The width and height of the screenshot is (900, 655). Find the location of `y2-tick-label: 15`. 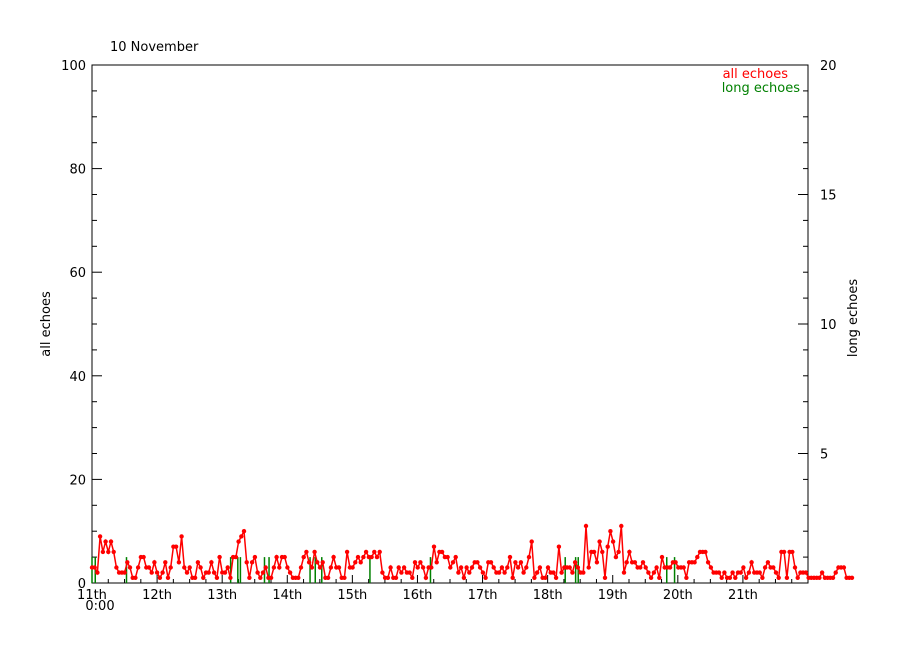

y2-tick-label: 15 is located at coordinates (828, 196).